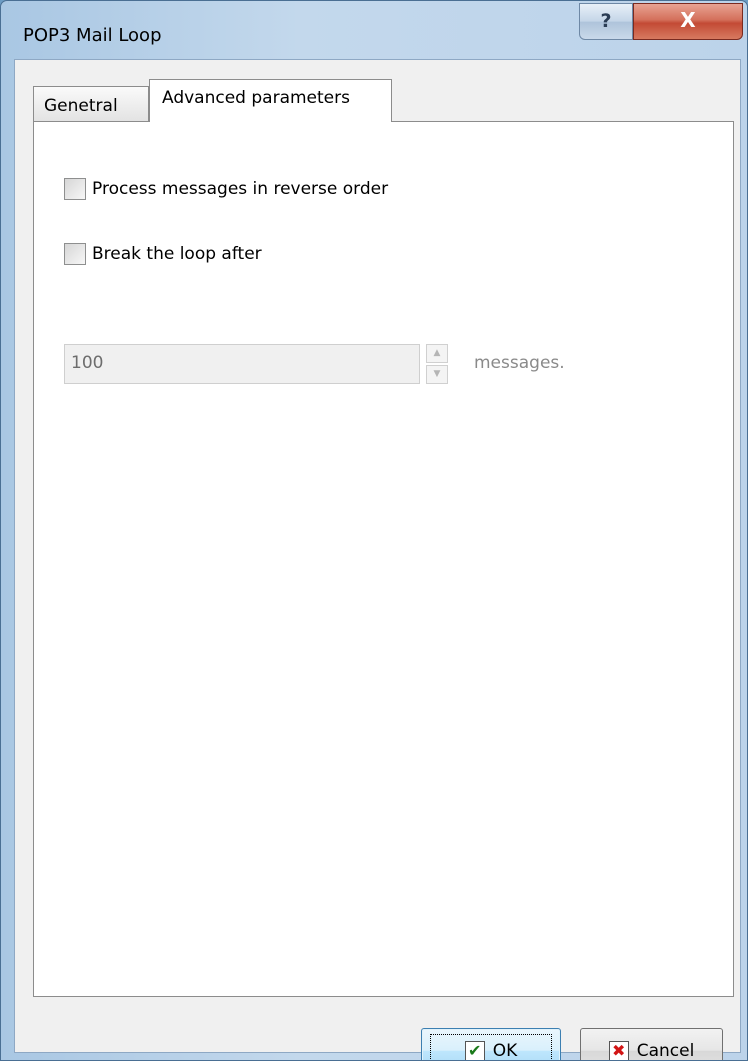 The height and width of the screenshot is (1061, 748). I want to click on help-button: ?, so click(606, 21).